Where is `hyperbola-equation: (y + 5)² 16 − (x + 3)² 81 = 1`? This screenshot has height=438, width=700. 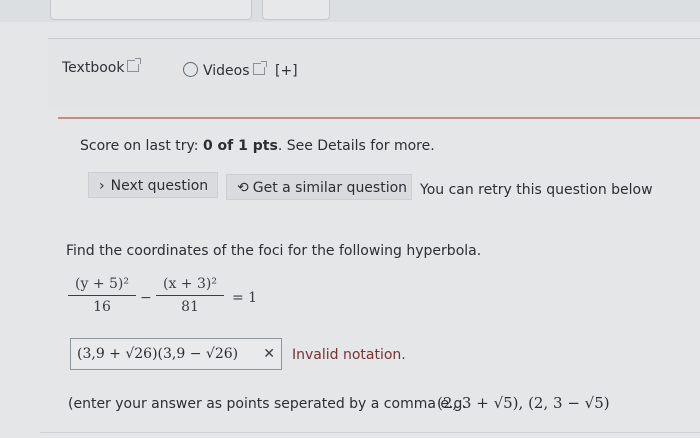
hyperbola-equation: (y + 5)² 16 − (x + 3)² 81 = 1 is located at coordinates (176, 301).